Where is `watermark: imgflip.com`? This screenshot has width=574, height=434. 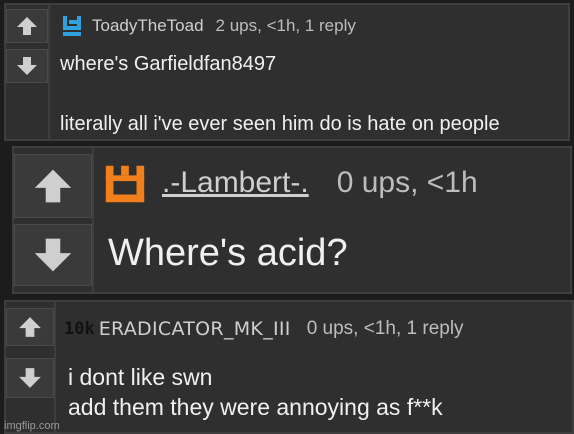 watermark: imgflip.com is located at coordinates (32, 426).